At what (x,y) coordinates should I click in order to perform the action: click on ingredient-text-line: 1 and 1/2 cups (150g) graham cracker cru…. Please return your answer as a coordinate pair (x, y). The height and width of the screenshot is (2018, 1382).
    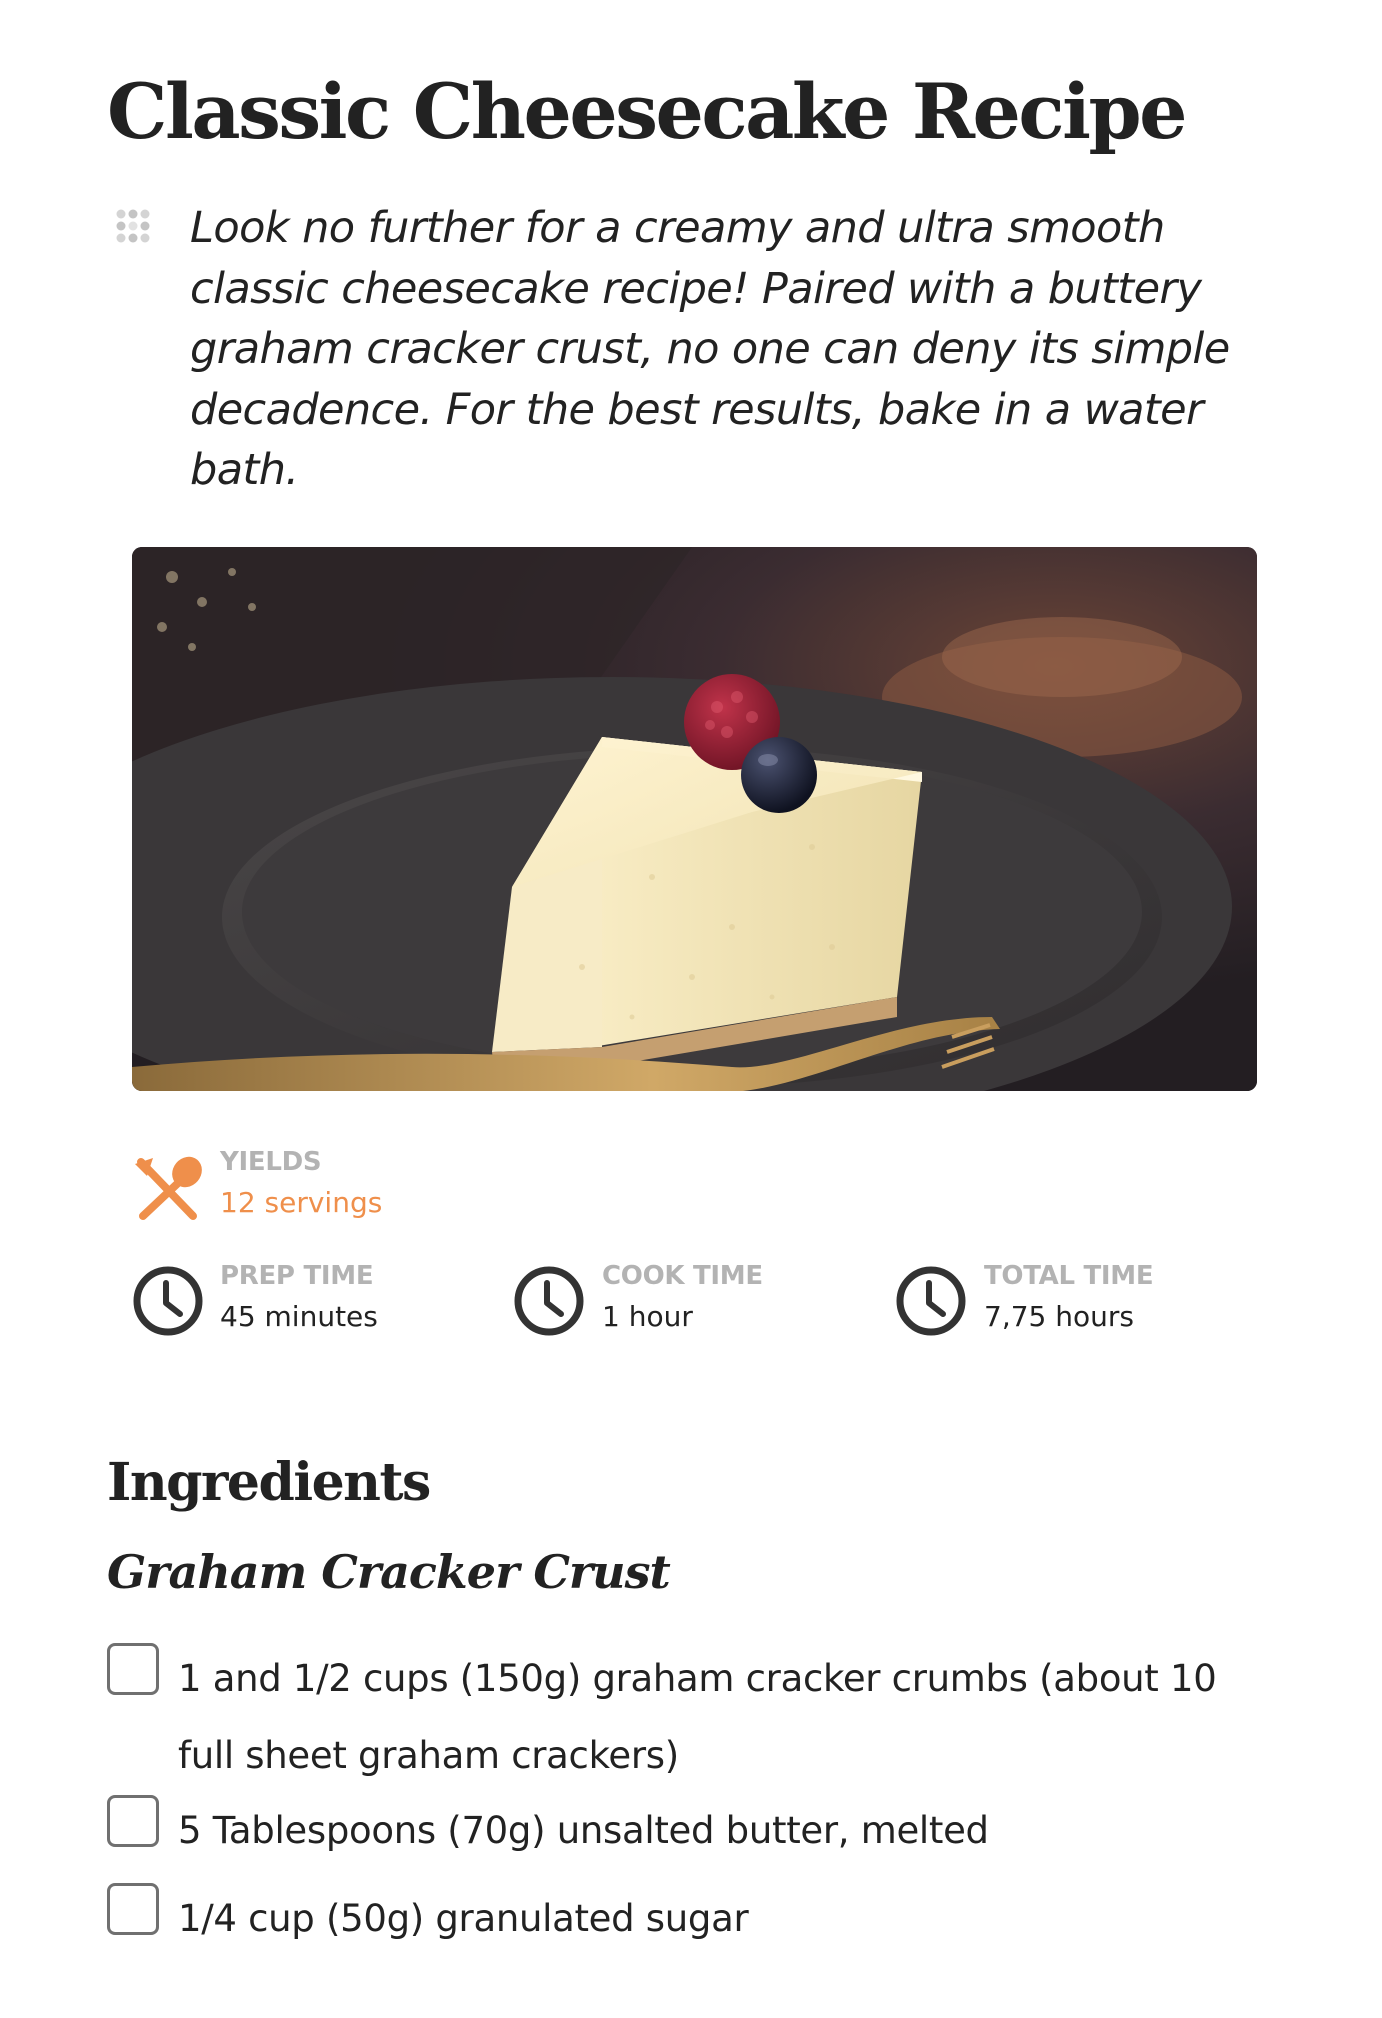
    Looking at the image, I should click on (697, 1678).